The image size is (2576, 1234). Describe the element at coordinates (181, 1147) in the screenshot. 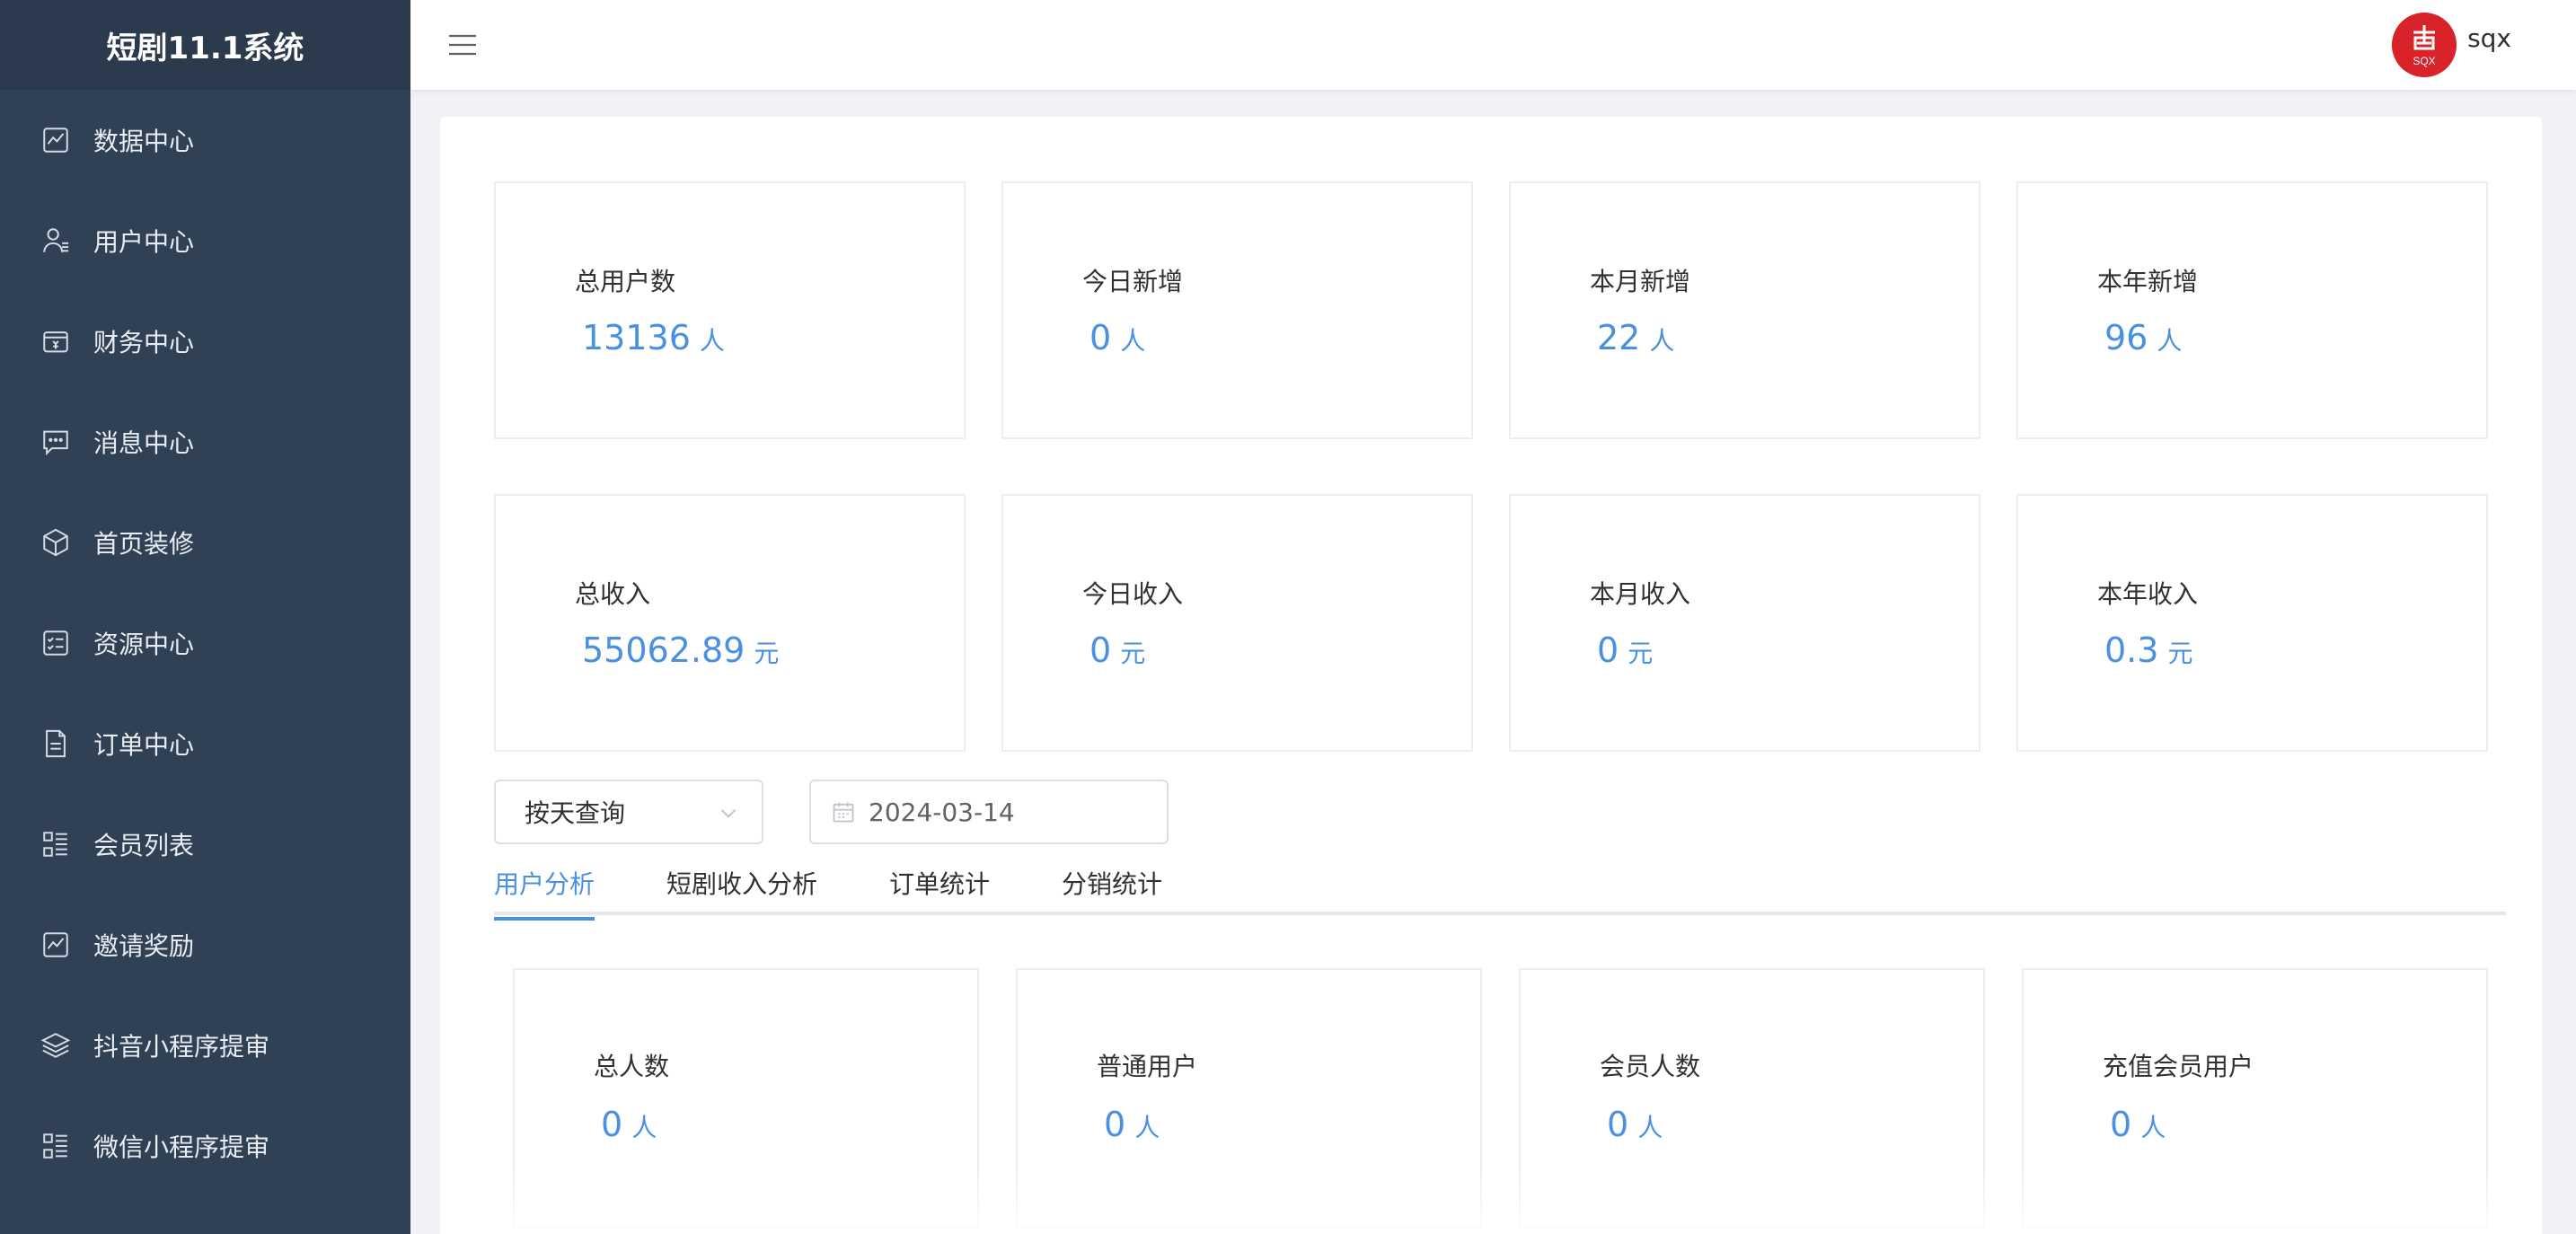

I see `sidebar-item-label: 微信小程序提审` at that location.